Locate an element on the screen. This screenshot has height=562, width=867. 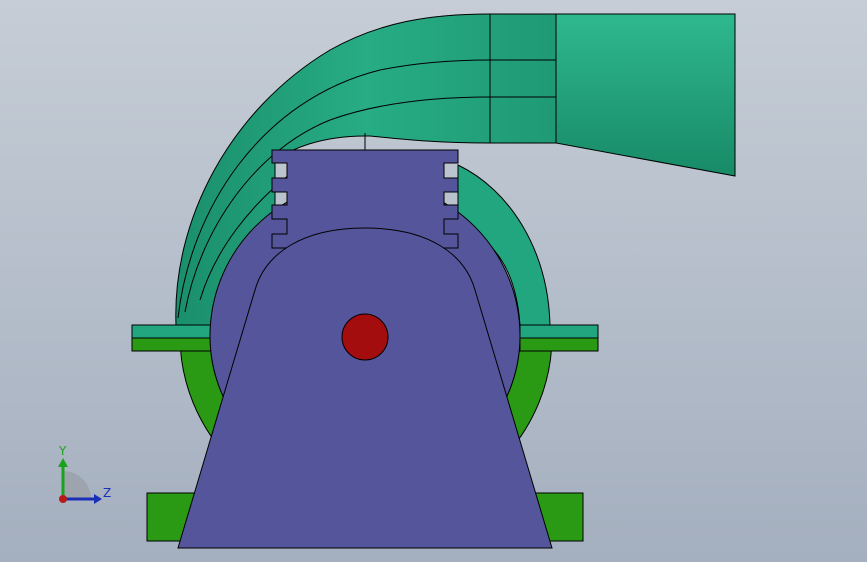
x-axis-dot is located at coordinates (63, 499).